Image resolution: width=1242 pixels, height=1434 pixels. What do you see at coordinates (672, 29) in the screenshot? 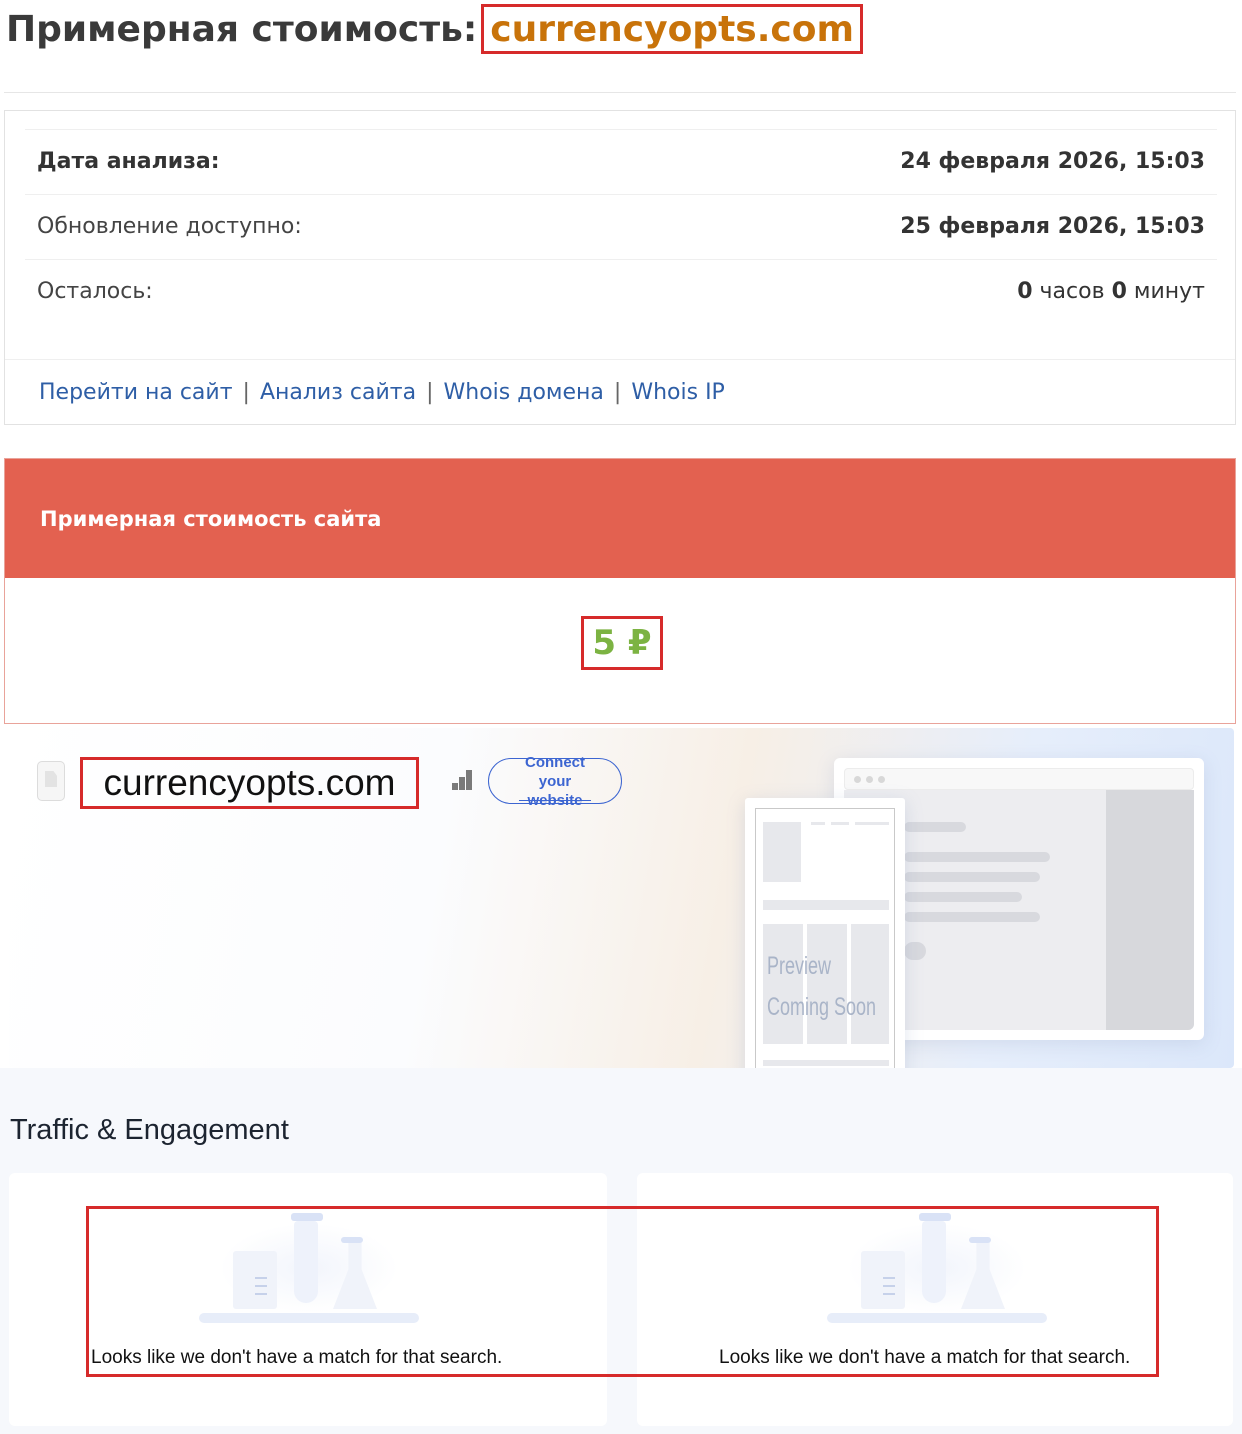
I see `page-title-domain: currencyopts.com` at bounding box center [672, 29].